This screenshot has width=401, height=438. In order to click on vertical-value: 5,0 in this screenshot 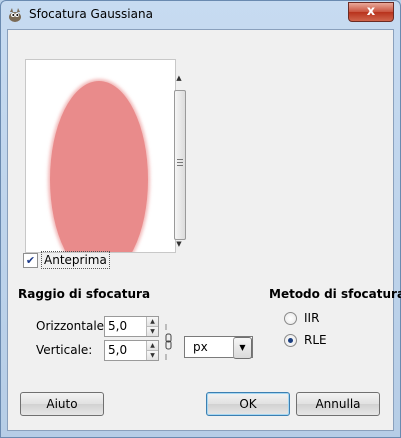, I will do `click(117, 350)`.